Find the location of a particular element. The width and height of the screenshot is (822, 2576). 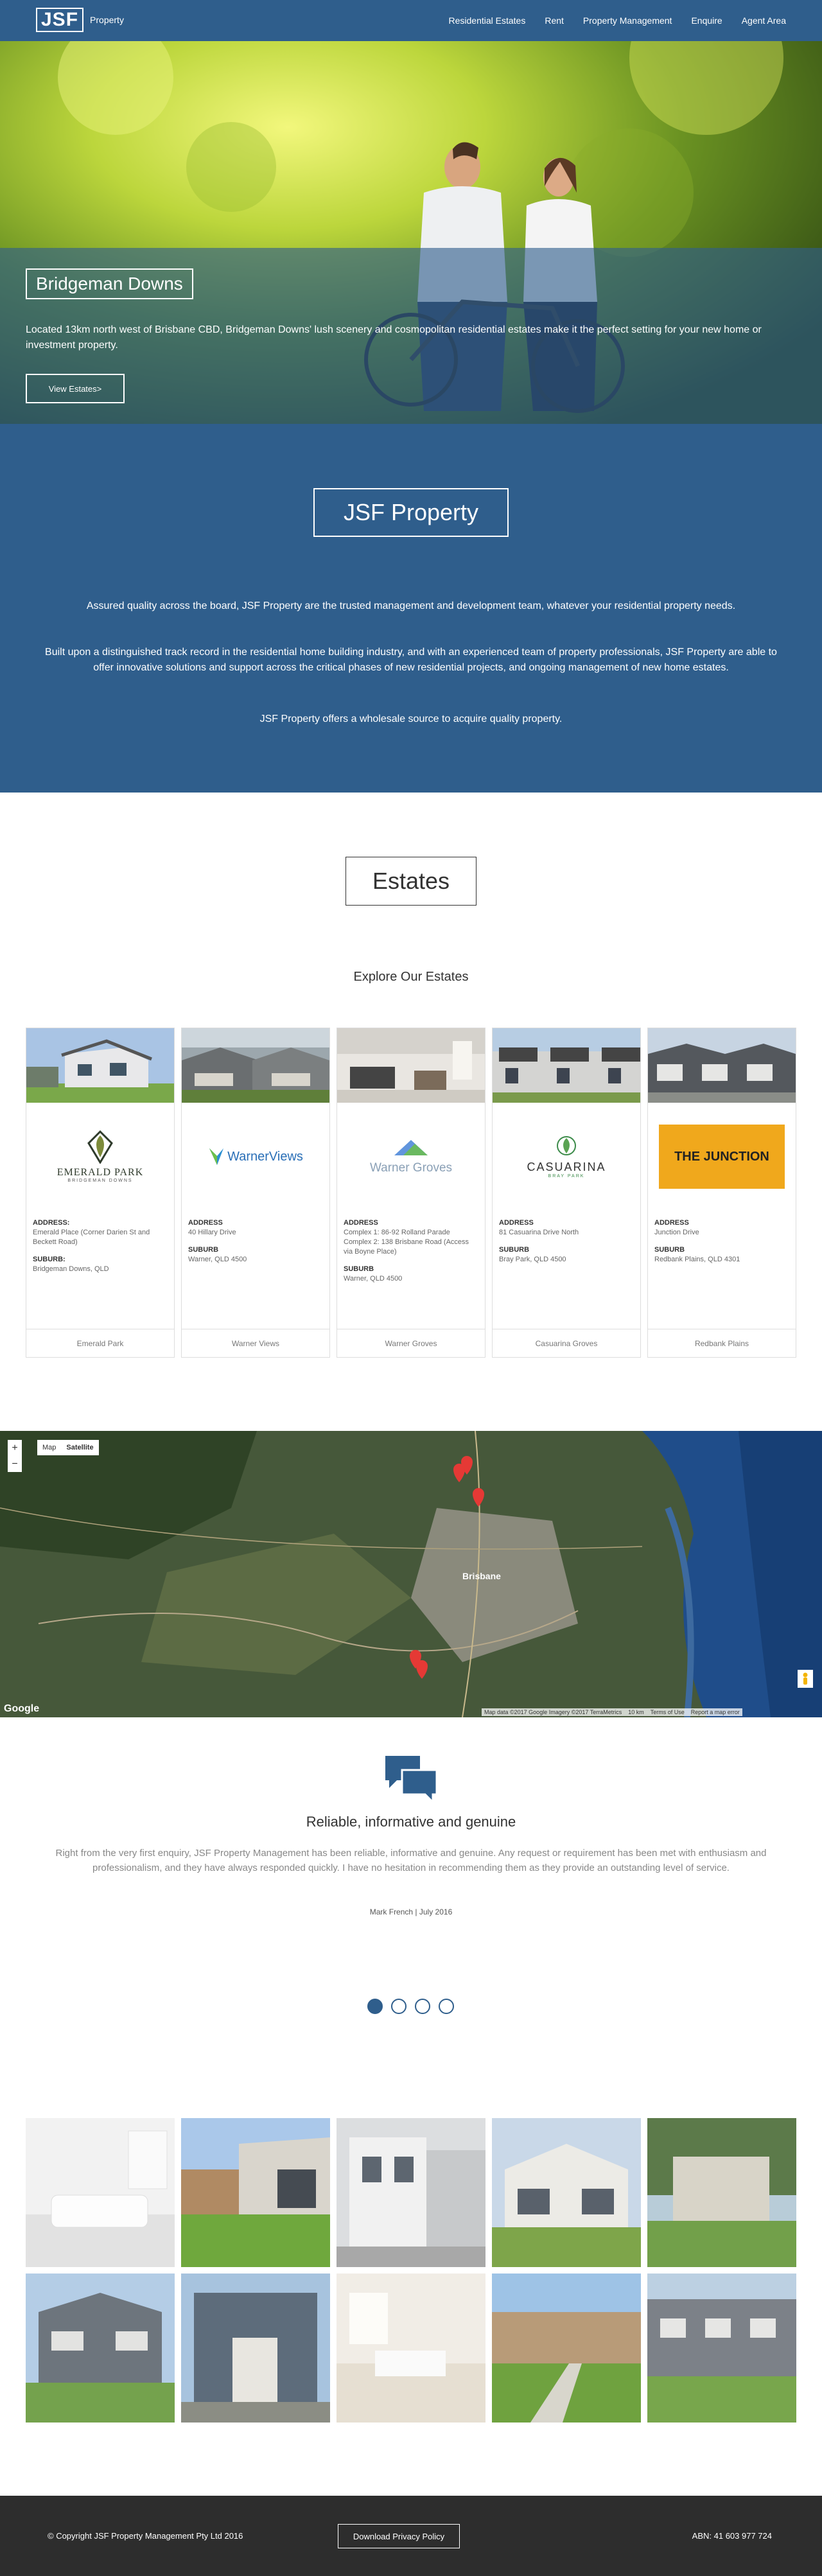

street-view-pegman-icon is located at coordinates (806, 1679).